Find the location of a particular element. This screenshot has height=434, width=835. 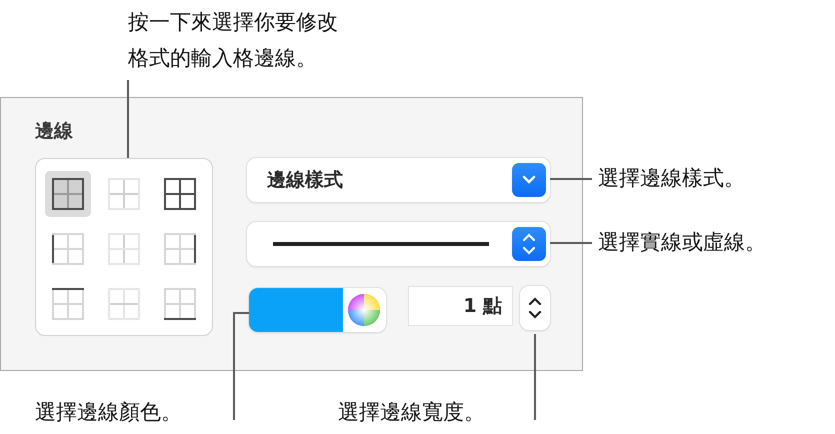

color-wheel-icon is located at coordinates (364, 310).